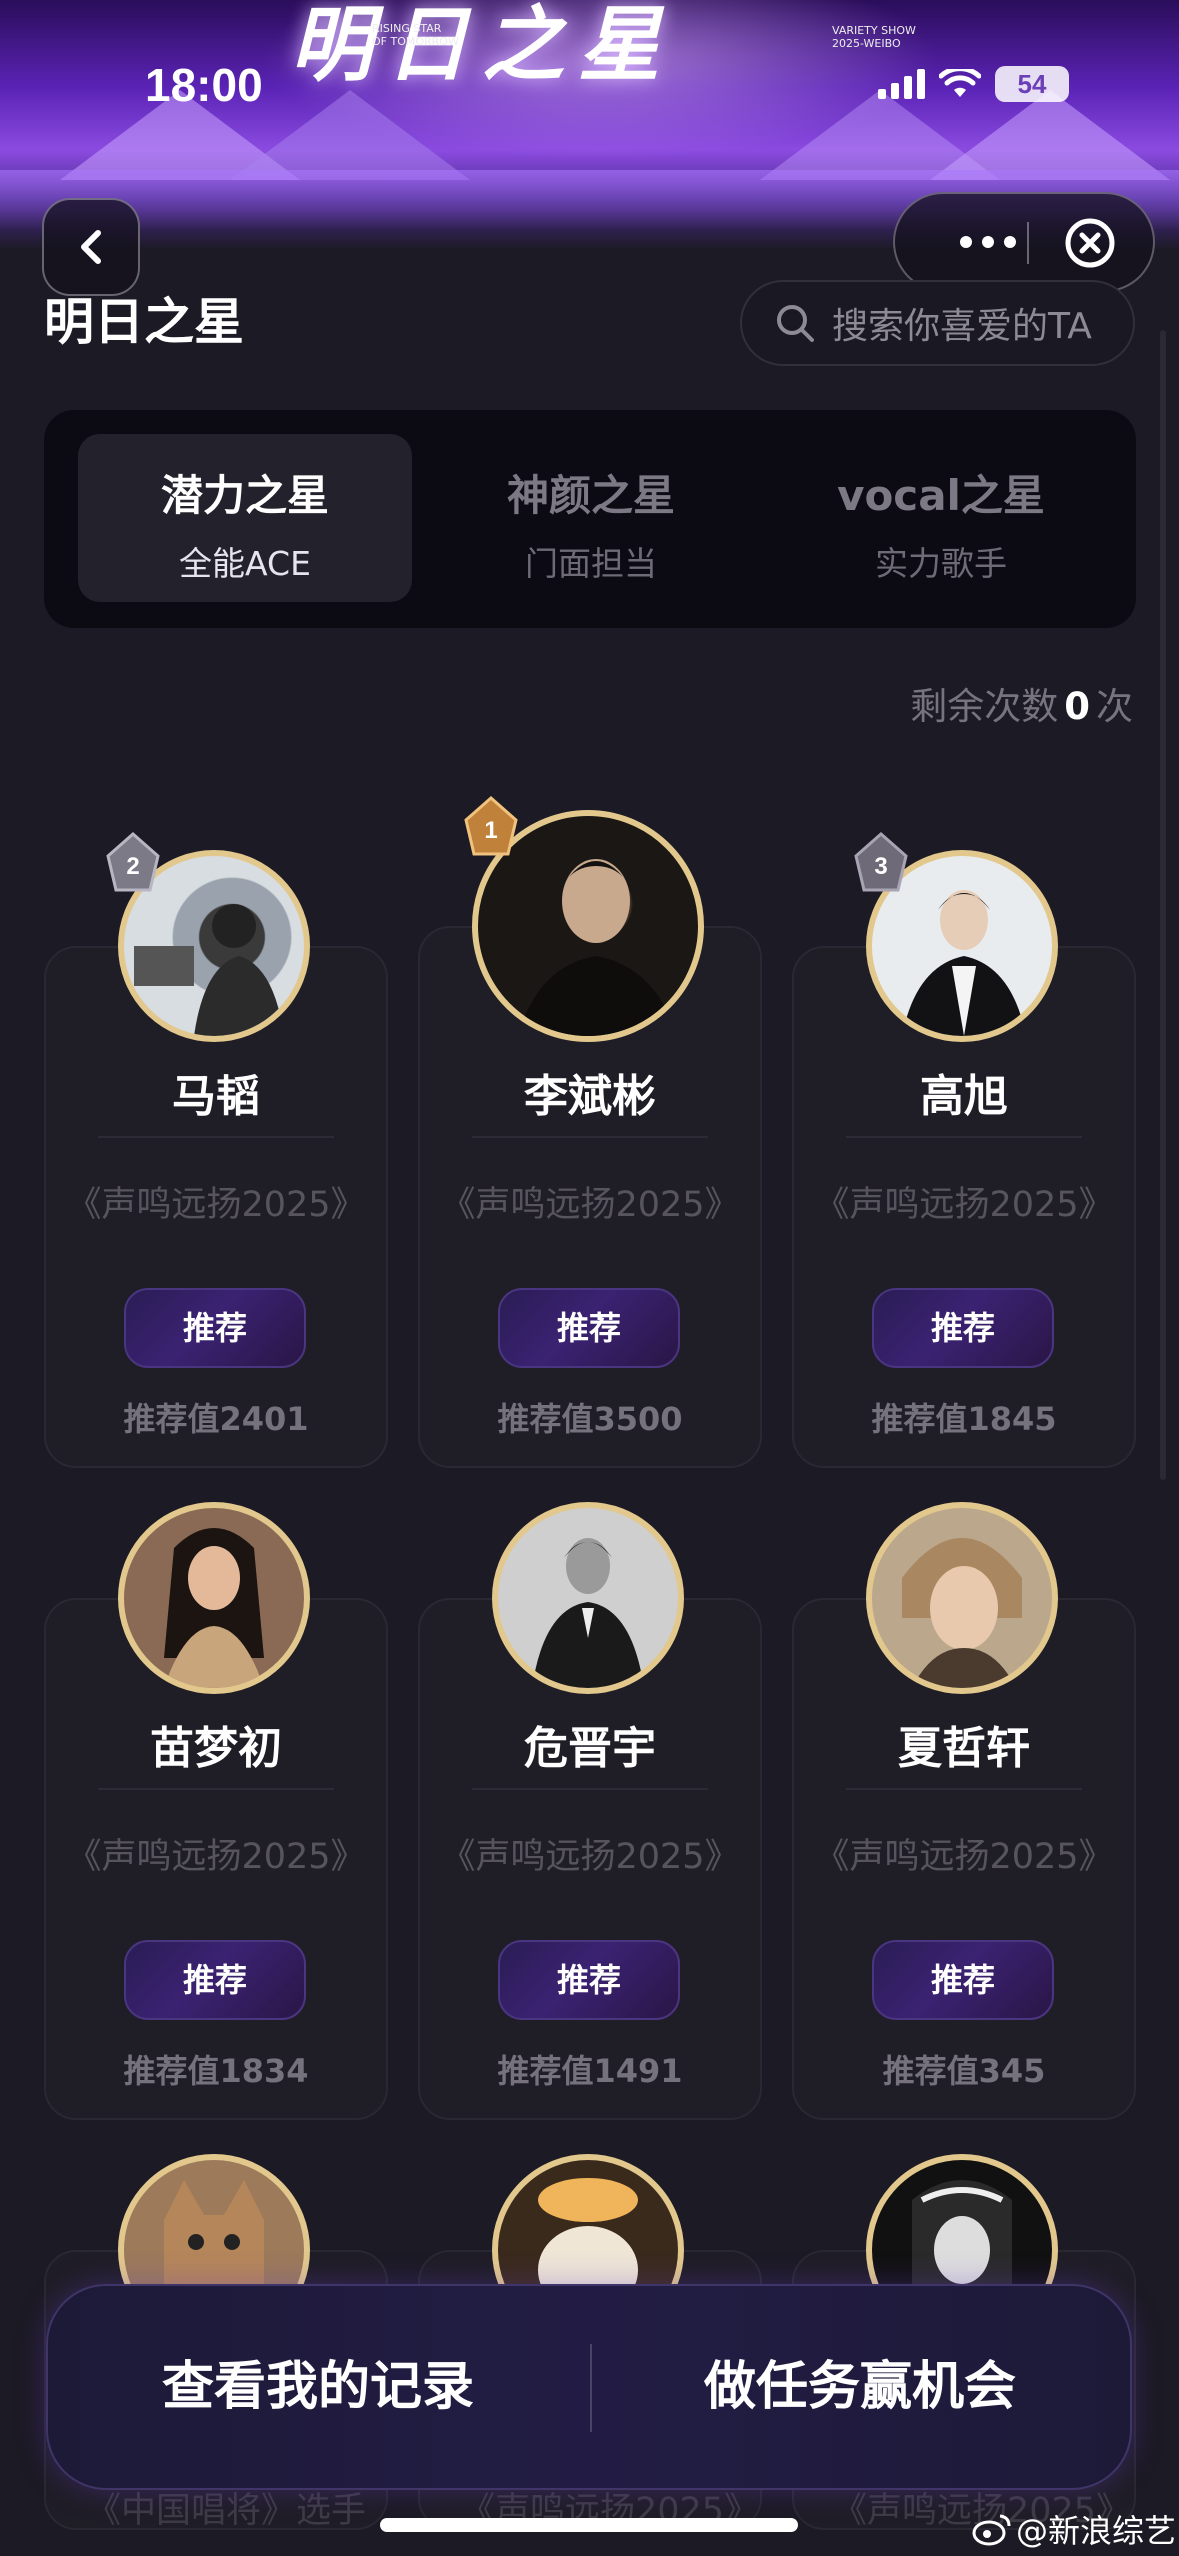  I want to click on tab-title: vocal之星, so click(941, 495).